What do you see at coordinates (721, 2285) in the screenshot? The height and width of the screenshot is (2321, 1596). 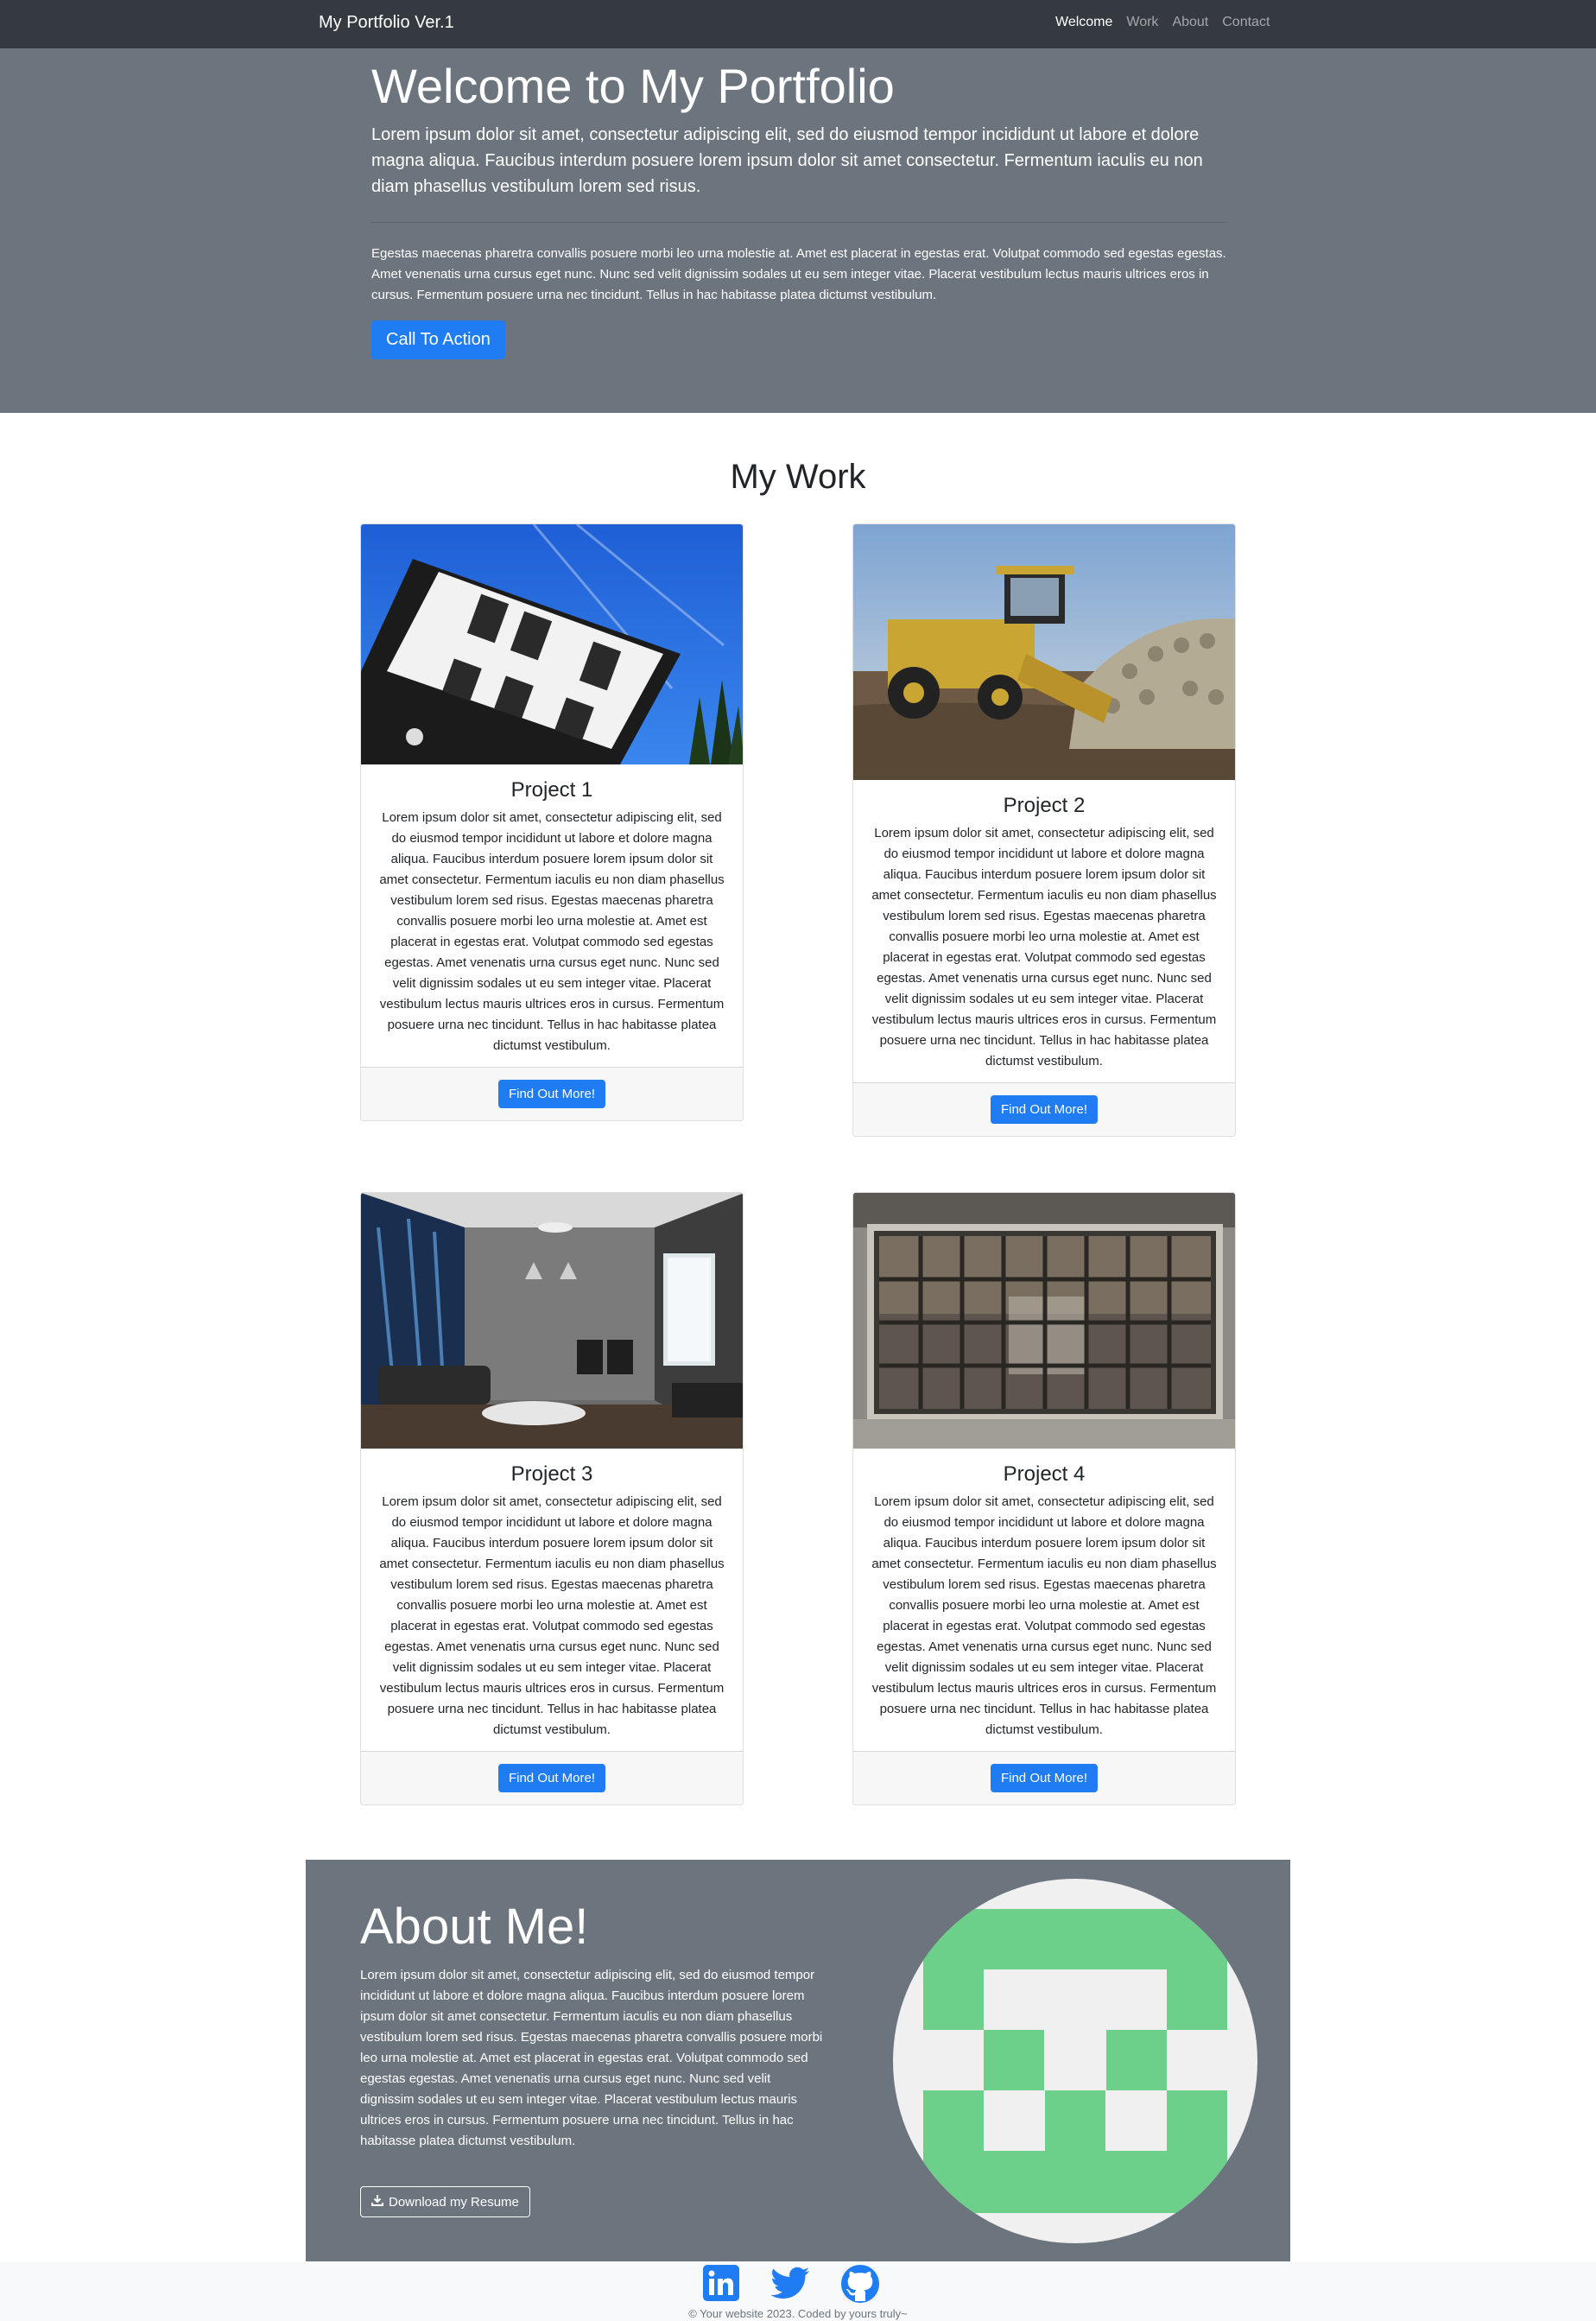 I see `linkedin-icon` at bounding box center [721, 2285].